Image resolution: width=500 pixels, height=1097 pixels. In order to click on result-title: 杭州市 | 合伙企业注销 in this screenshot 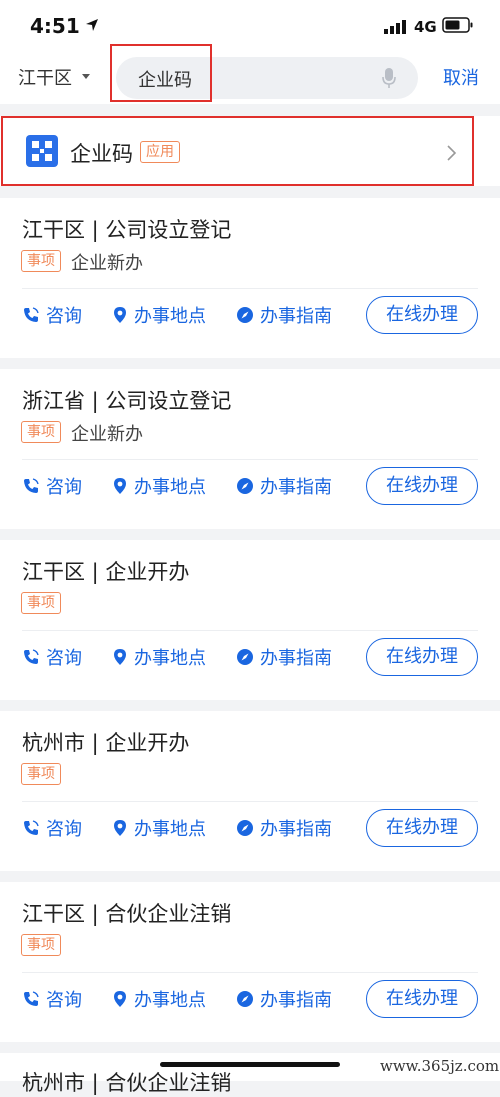, I will do `click(126, 1082)`.